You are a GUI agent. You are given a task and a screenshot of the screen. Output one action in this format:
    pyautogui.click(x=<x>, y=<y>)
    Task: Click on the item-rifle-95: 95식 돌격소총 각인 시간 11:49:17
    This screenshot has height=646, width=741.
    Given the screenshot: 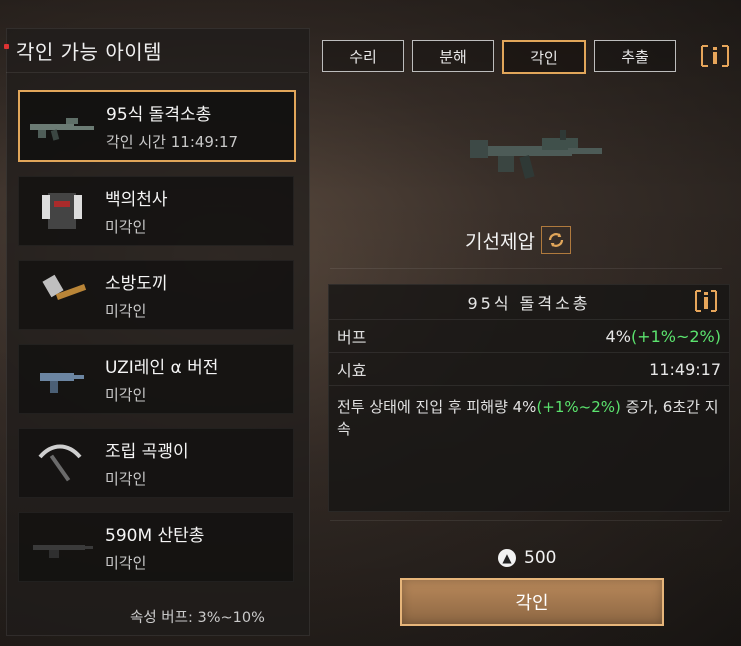 What is the action you would take?
    pyautogui.click(x=157, y=126)
    